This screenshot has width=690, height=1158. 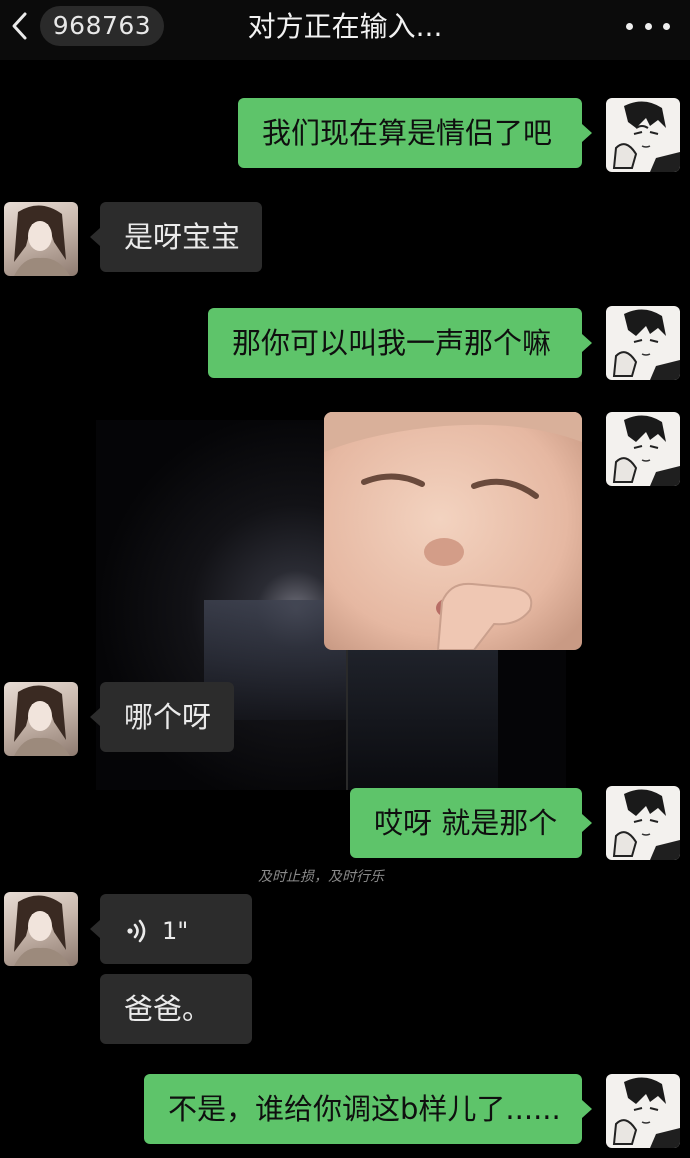 I want to click on child-face-sticker, so click(x=453, y=531).